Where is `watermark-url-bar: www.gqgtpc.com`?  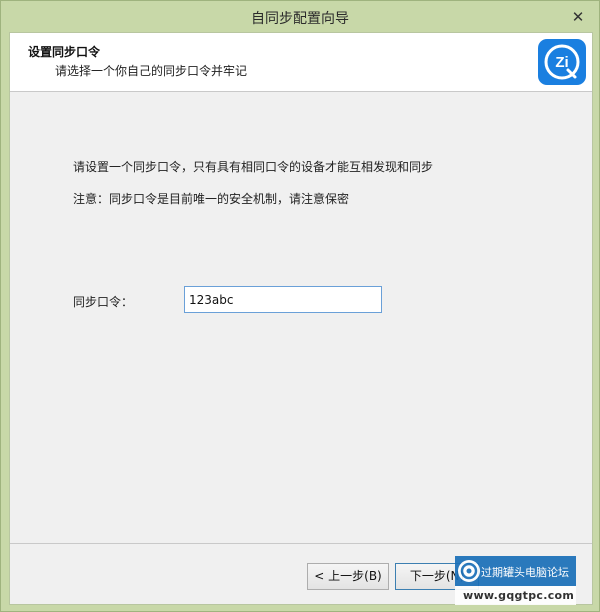 watermark-url-bar: www.gqgtpc.com is located at coordinates (515, 595).